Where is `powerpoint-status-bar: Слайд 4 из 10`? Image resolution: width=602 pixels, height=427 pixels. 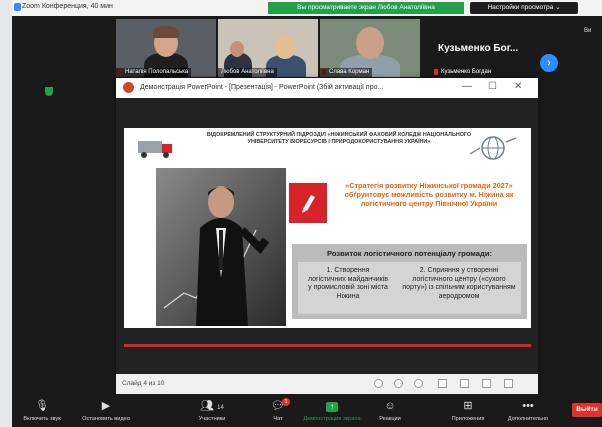 powerpoint-status-bar: Слайд 4 из 10 is located at coordinates (327, 384).